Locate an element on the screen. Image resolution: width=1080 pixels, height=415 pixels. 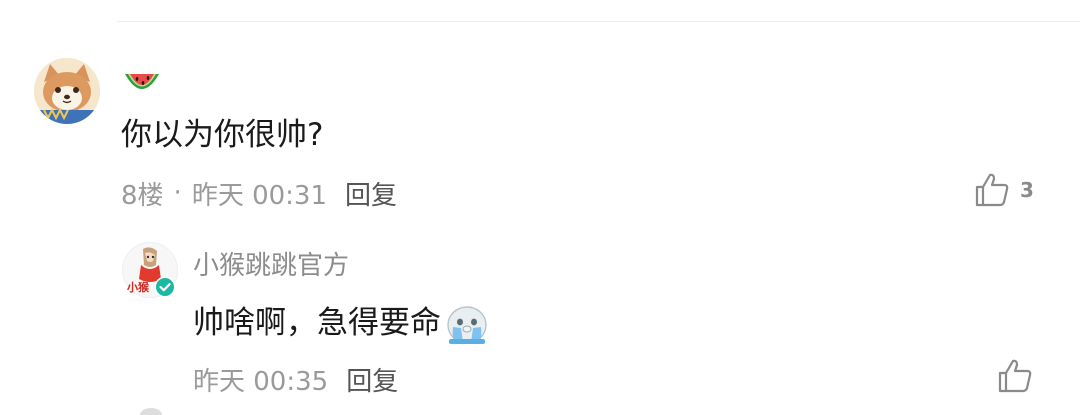
reply-text: 帅啥啊，急得要命 is located at coordinates (342, 323).